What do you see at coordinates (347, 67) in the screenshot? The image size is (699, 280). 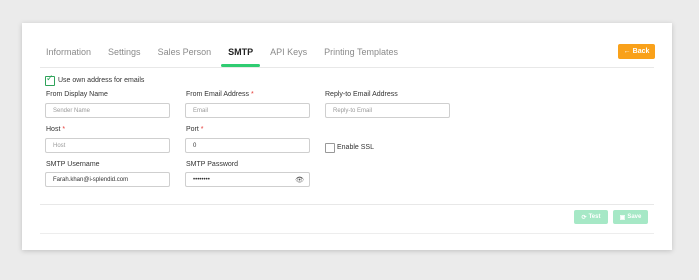 I see `tab-divider` at bounding box center [347, 67].